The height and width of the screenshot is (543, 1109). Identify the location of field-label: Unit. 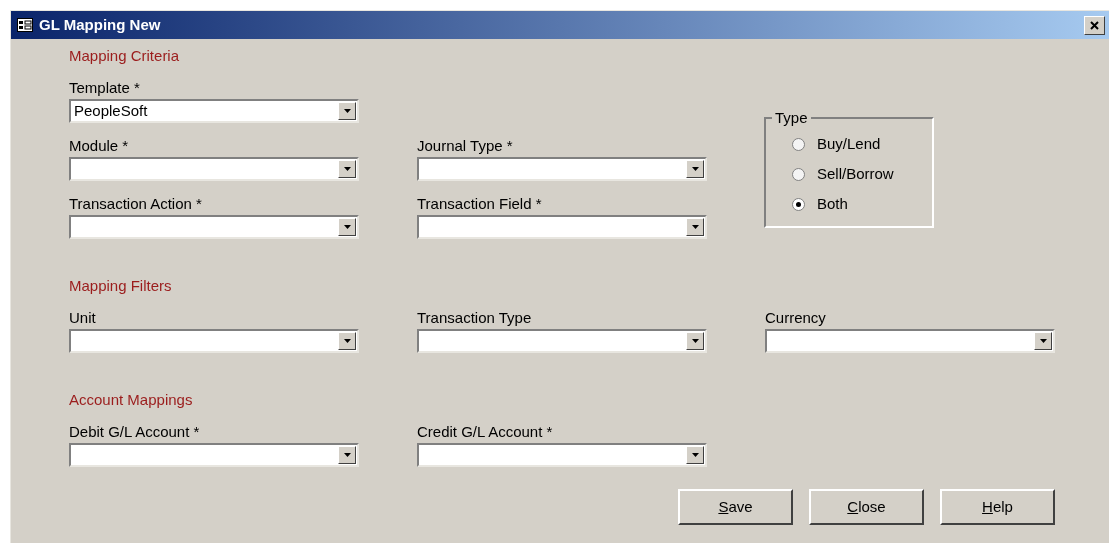
(83, 318).